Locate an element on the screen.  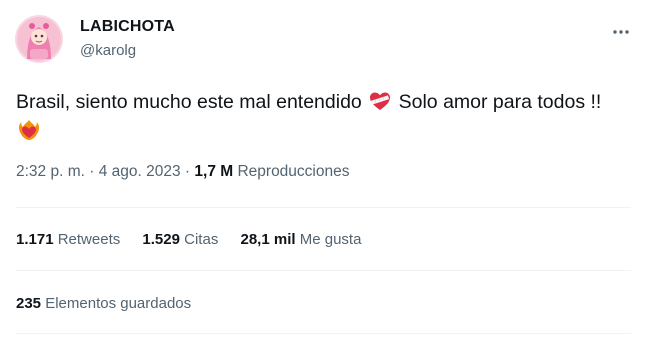
bookmarks-stat: 235 Elementos guardados is located at coordinates (103, 303).